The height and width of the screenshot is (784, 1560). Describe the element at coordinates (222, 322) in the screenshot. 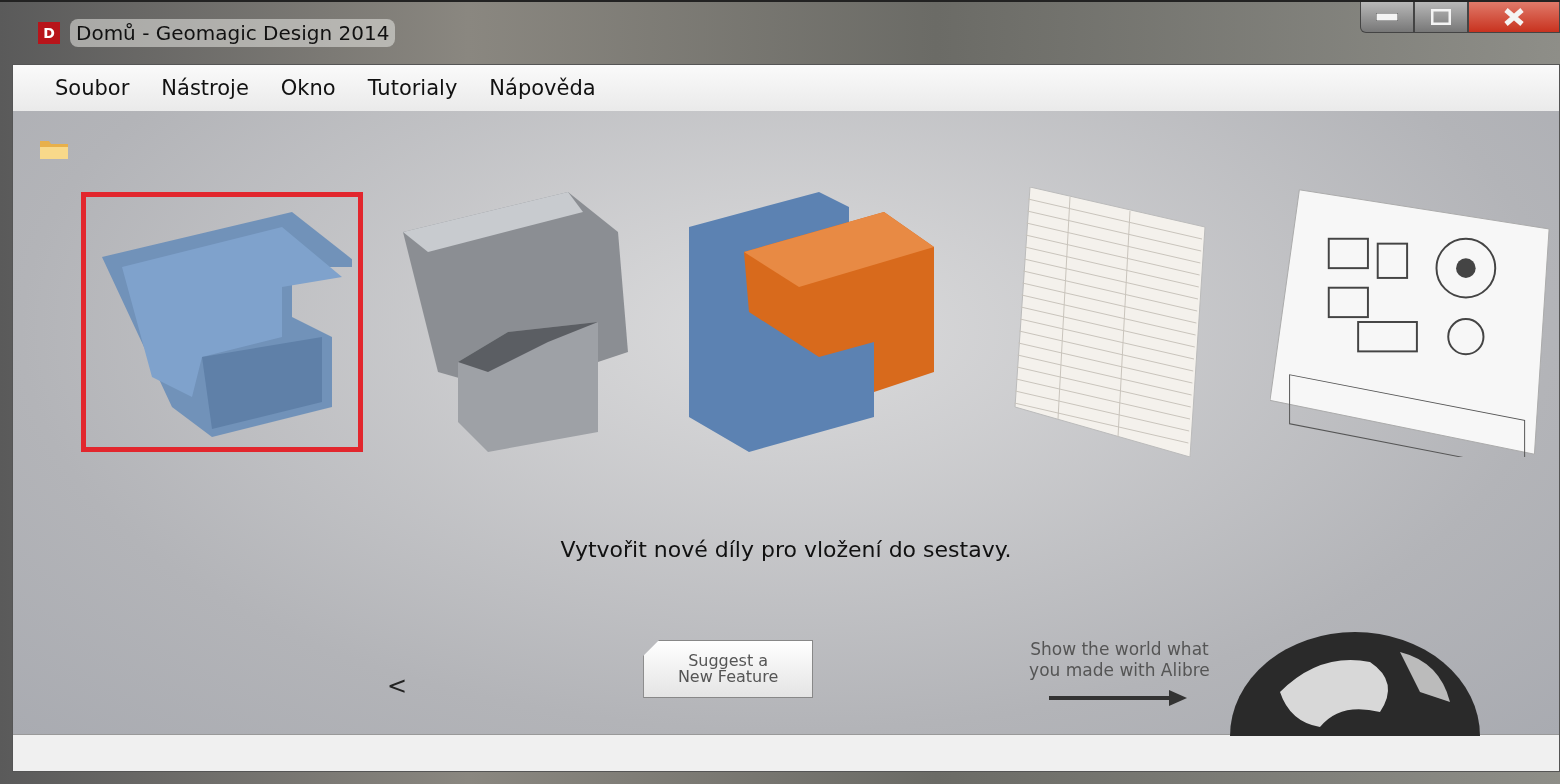

I see `template-tile` at that location.